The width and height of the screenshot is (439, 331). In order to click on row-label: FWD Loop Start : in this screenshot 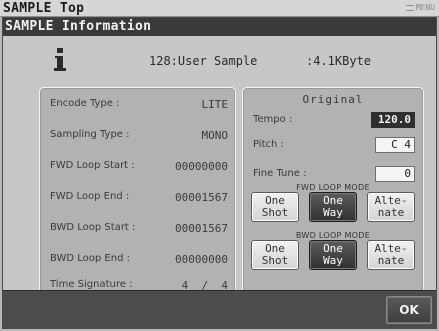, I will do `click(92, 165)`.